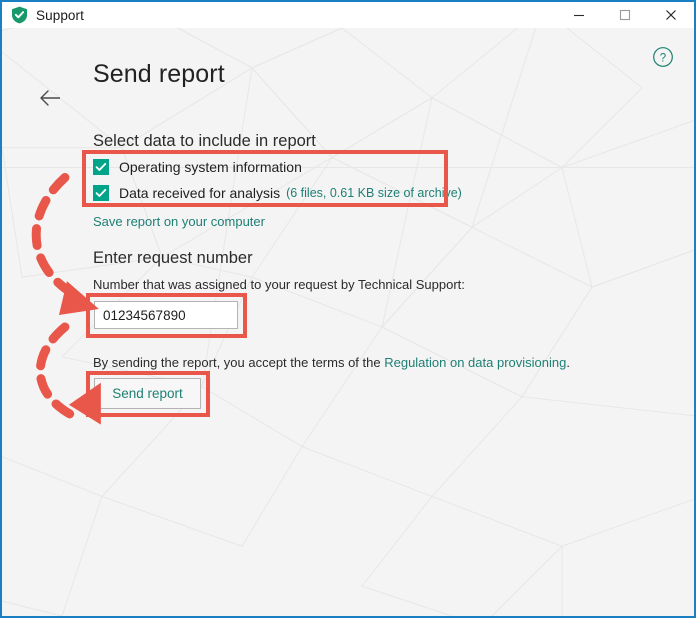 The height and width of the screenshot is (618, 696). I want to click on checkbox-row-os-information: Operating system information, so click(197, 167).